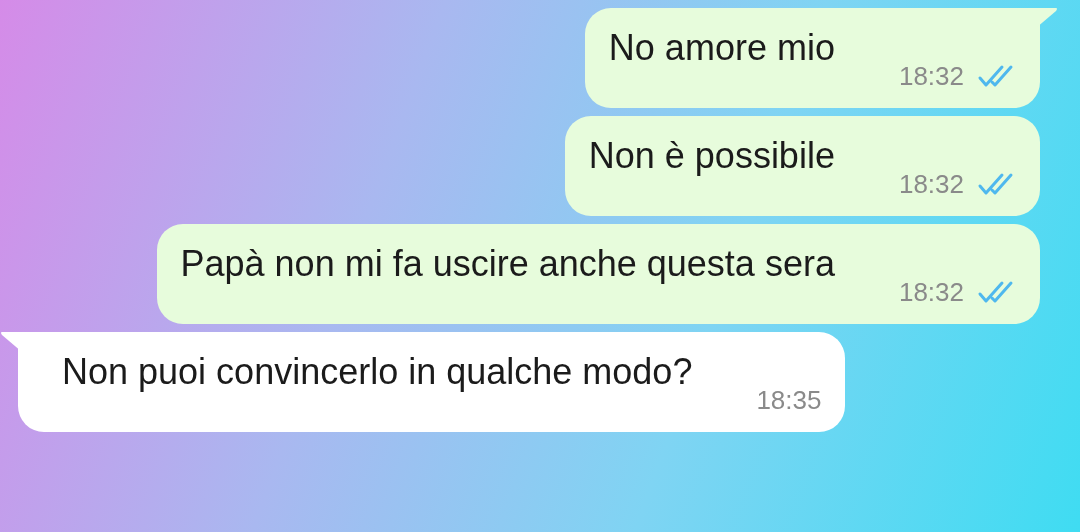 This screenshot has height=532, width=1080. Describe the element at coordinates (721, 48) in the screenshot. I see `message-text: No amore mio` at that location.